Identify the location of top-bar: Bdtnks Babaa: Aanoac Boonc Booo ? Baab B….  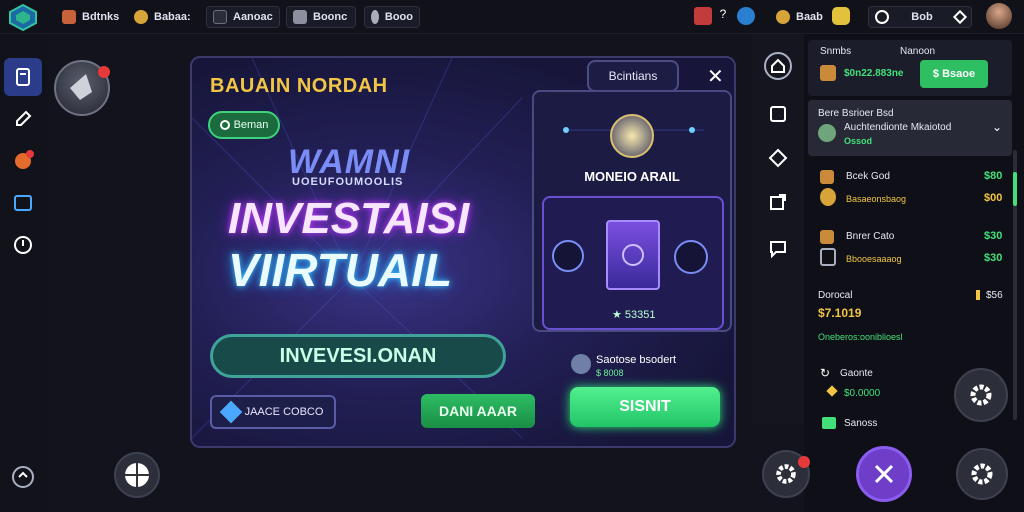
(512, 17).